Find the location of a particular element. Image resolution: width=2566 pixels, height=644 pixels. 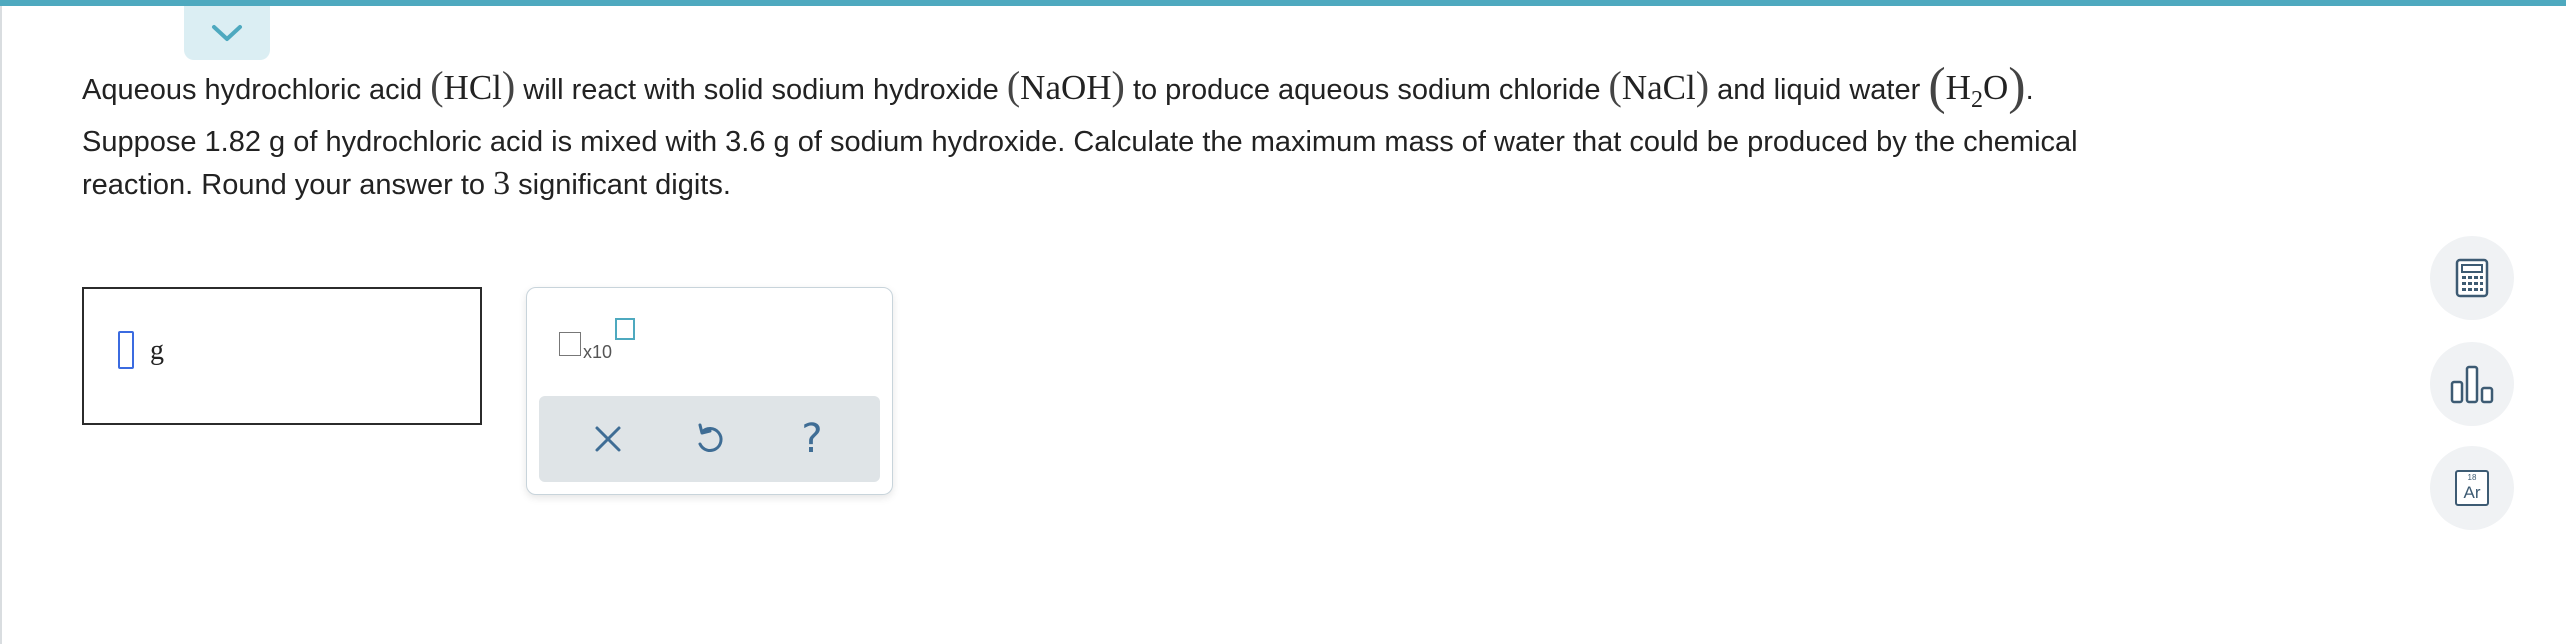

x10-label: x10 is located at coordinates (598, 352).